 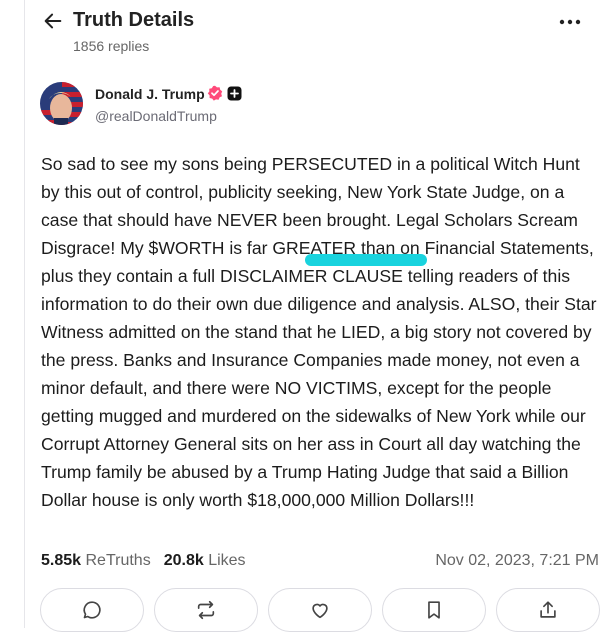 I want to click on reply-button, so click(x=92, y=610).